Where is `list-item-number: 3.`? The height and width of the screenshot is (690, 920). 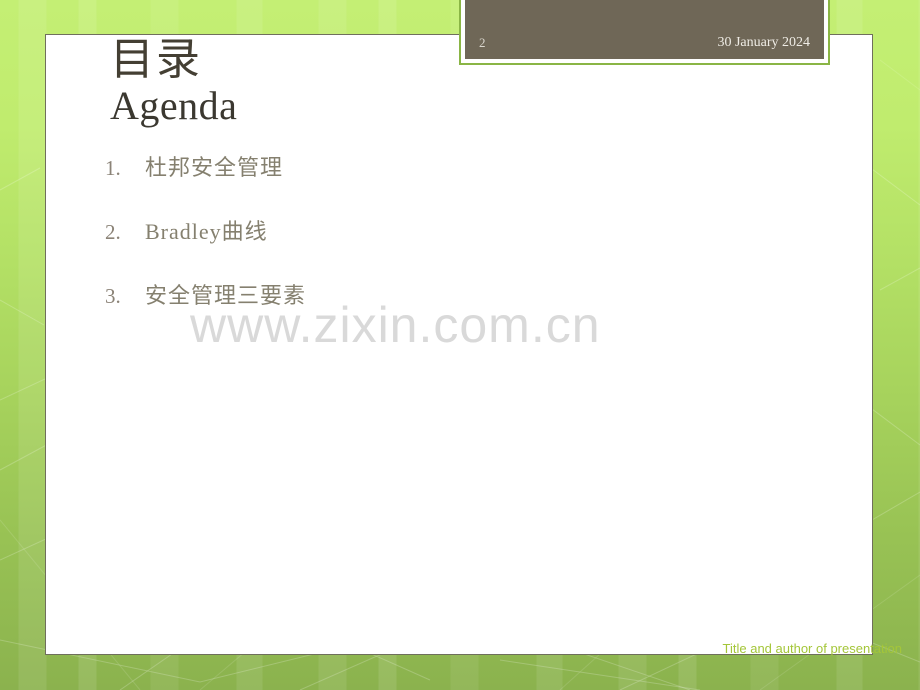
list-item-number: 3. is located at coordinates (113, 296).